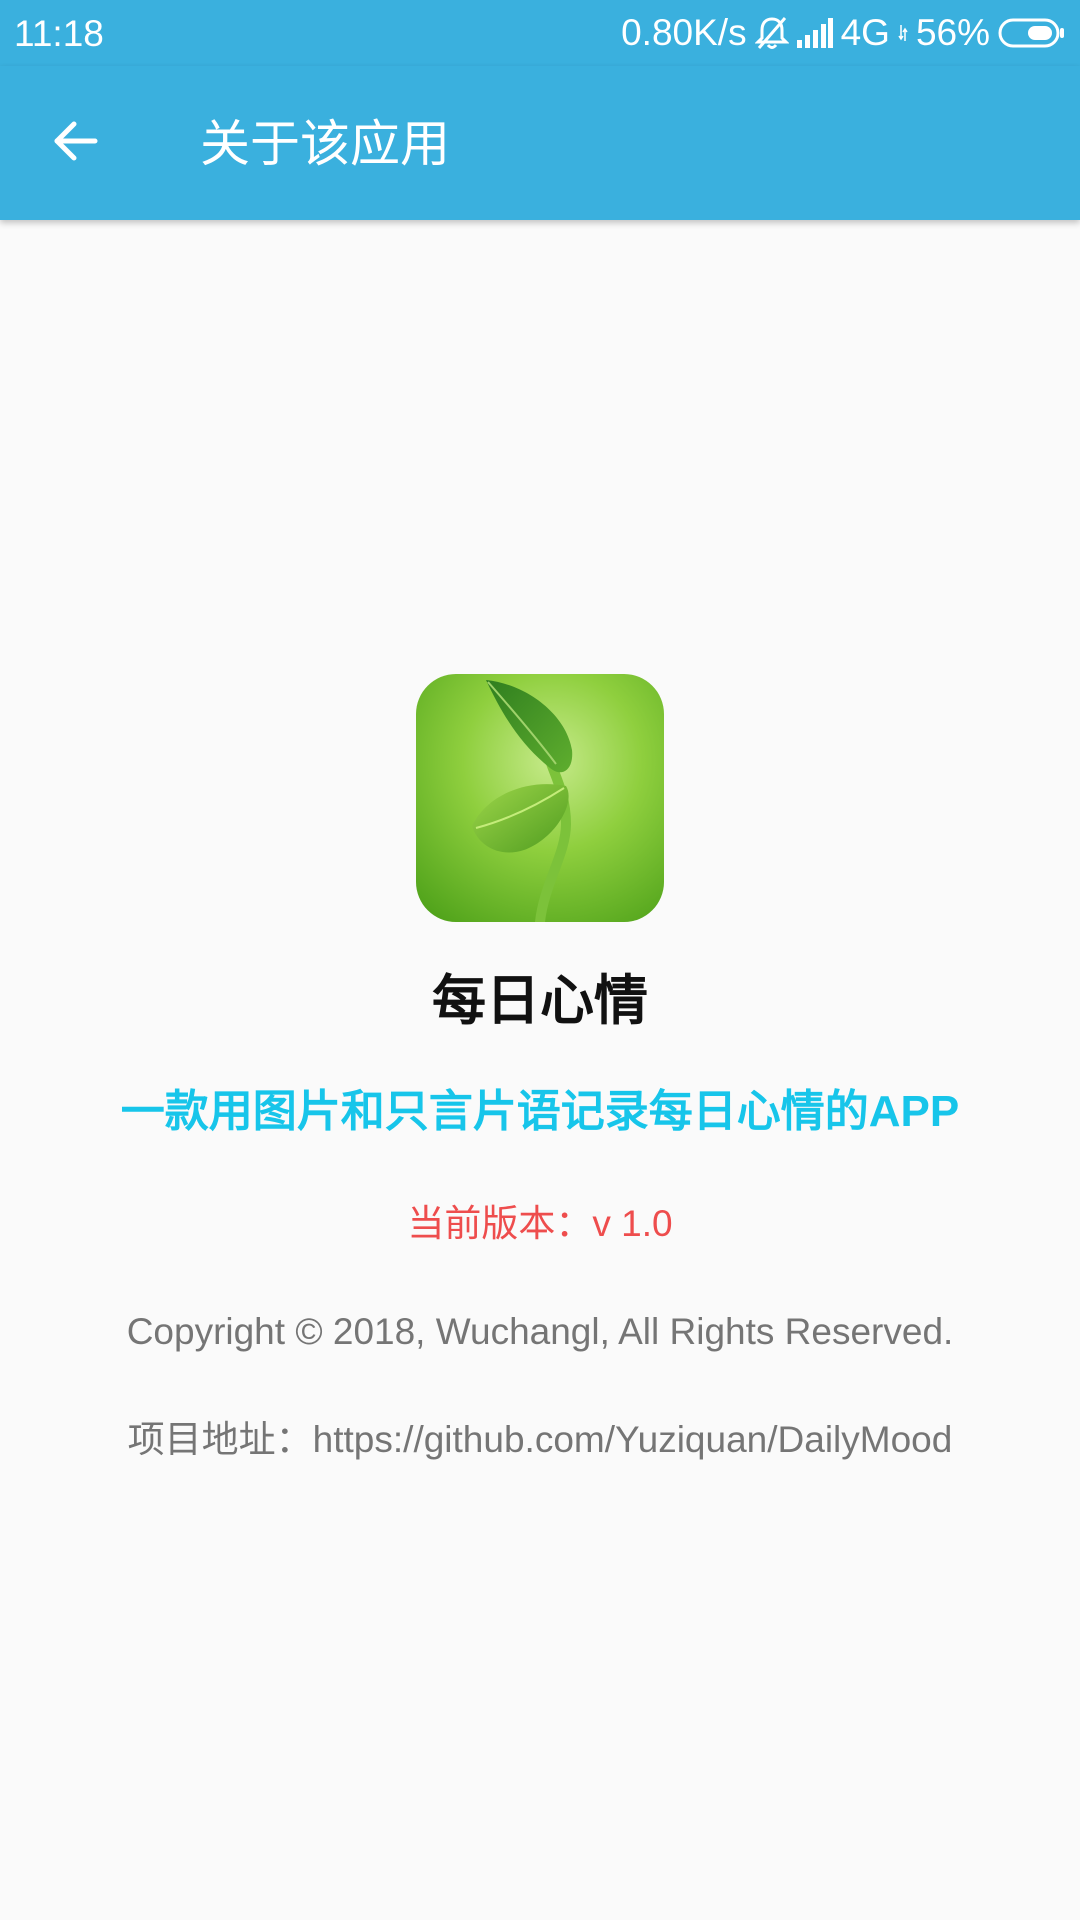 Image resolution: width=1080 pixels, height=1920 pixels. Describe the element at coordinates (814, 33) in the screenshot. I see `signal-icon` at that location.